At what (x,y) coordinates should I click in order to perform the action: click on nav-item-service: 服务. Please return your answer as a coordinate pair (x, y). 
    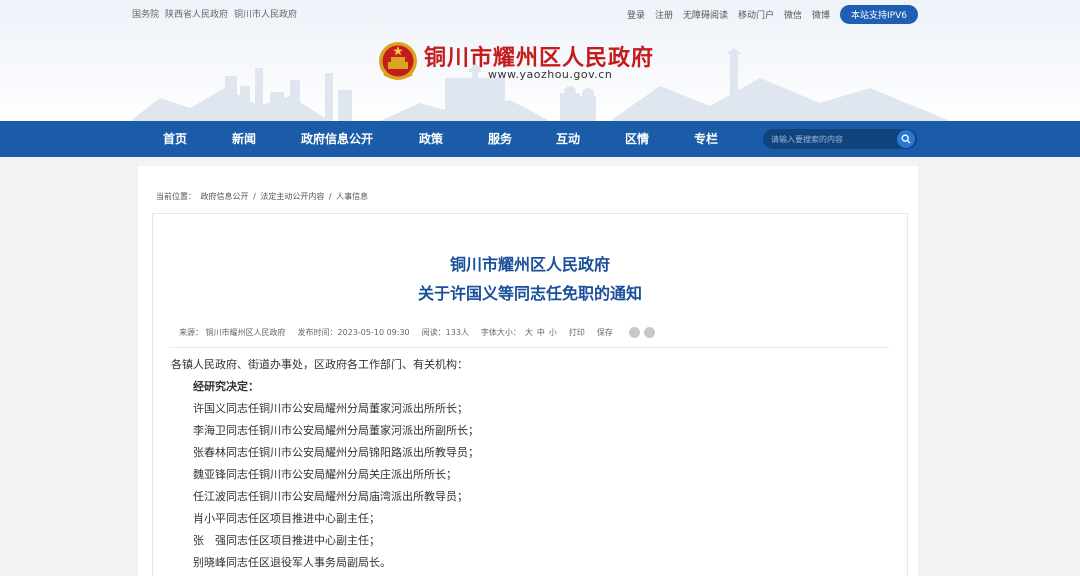
    Looking at the image, I should click on (500, 139).